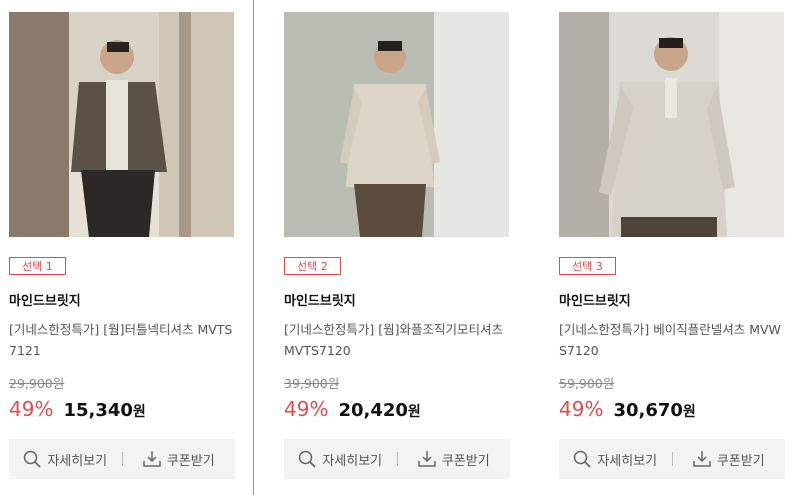 The height and width of the screenshot is (495, 795). What do you see at coordinates (648, 410) in the screenshot?
I see `sale-price: 30,670` at bounding box center [648, 410].